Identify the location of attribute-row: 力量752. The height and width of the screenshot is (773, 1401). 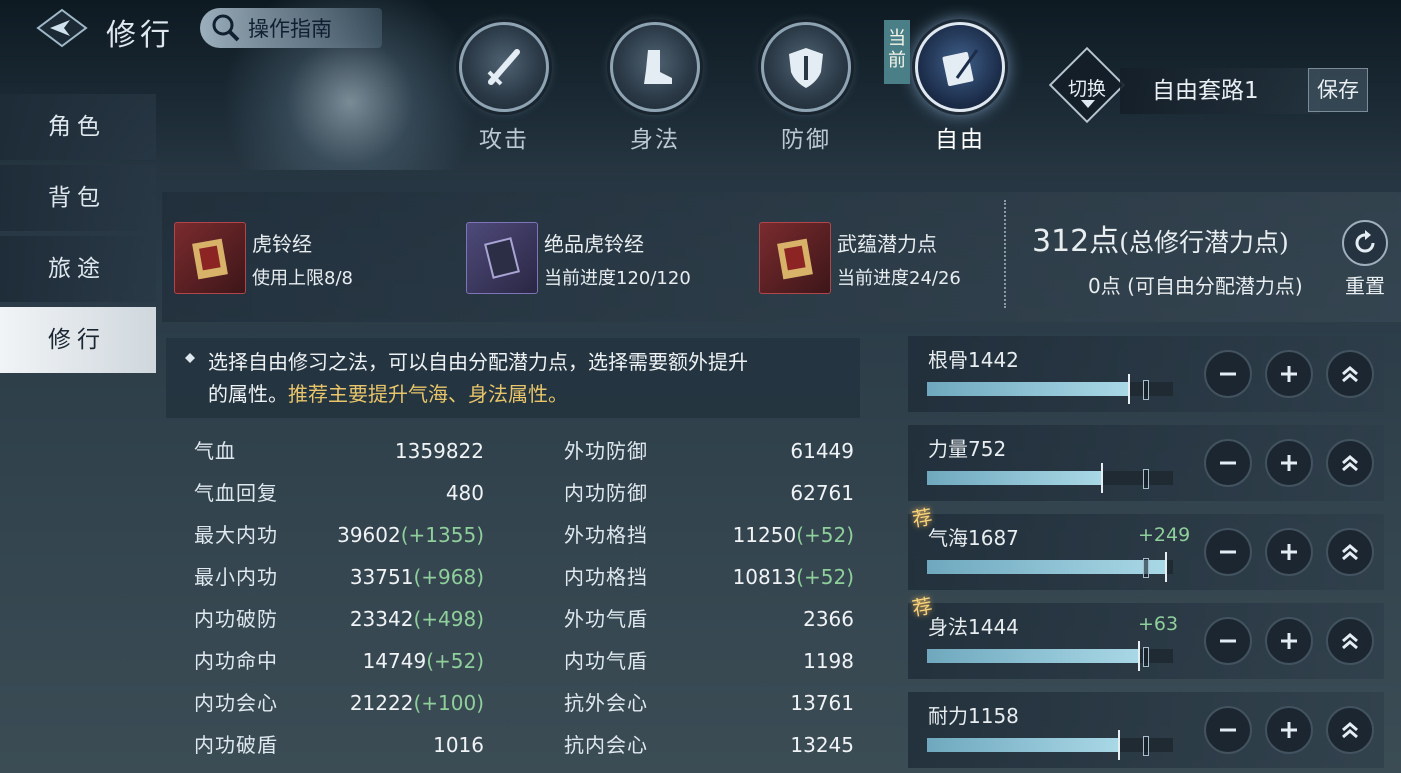
(1146, 463).